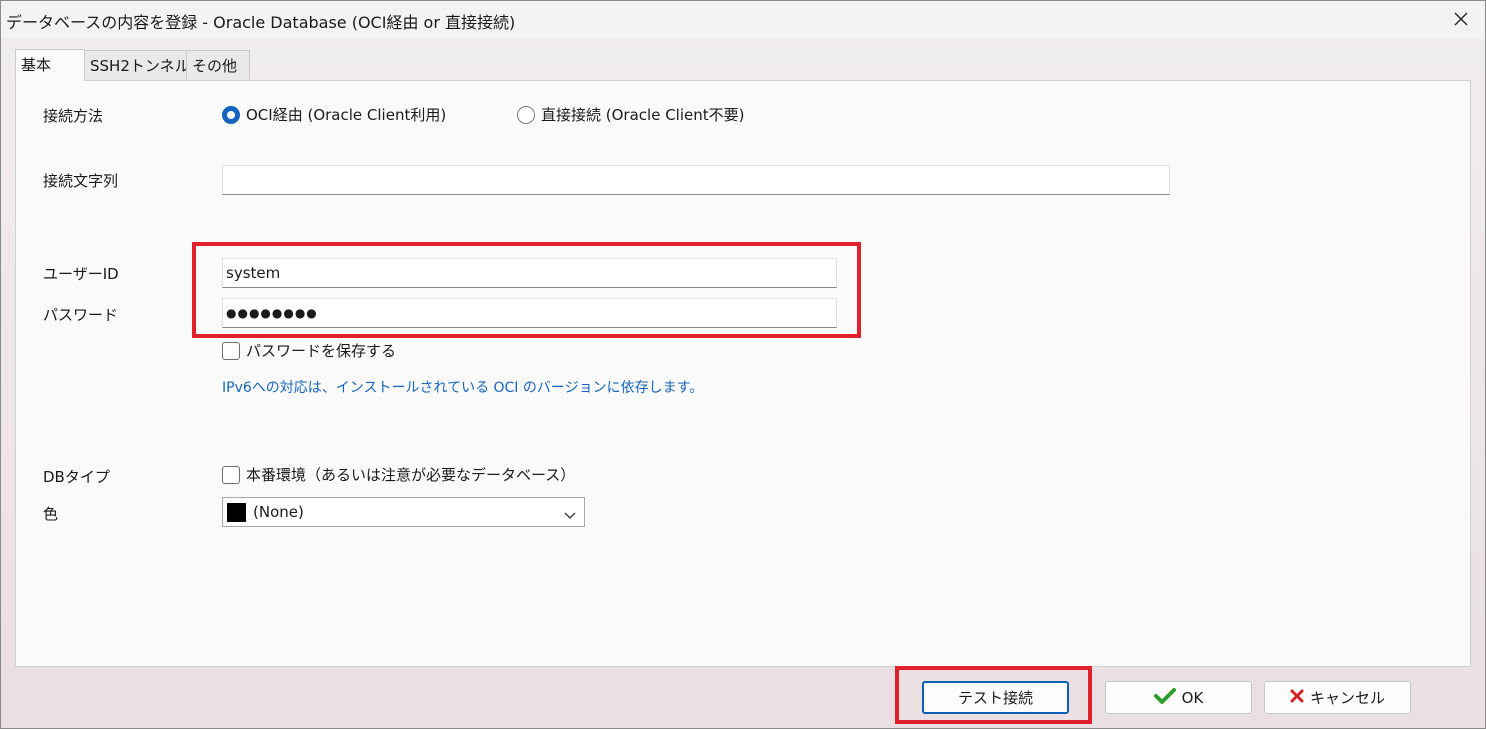 The width and height of the screenshot is (1486, 729). Describe the element at coordinates (463, 388) in the screenshot. I see `ipv6-note: IPv6への対応は、インストールされている OCI のバージョンに依存します。` at that location.